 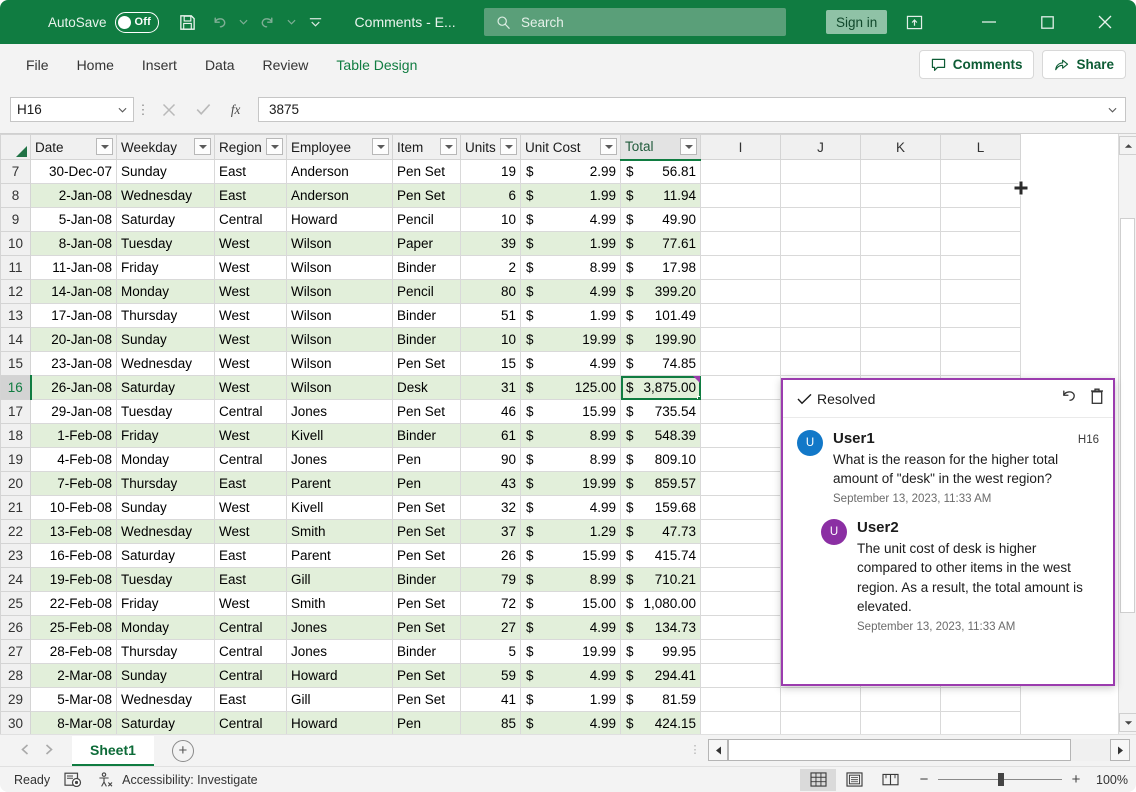 What do you see at coordinates (900, 147) in the screenshot?
I see `column-header-k: K` at bounding box center [900, 147].